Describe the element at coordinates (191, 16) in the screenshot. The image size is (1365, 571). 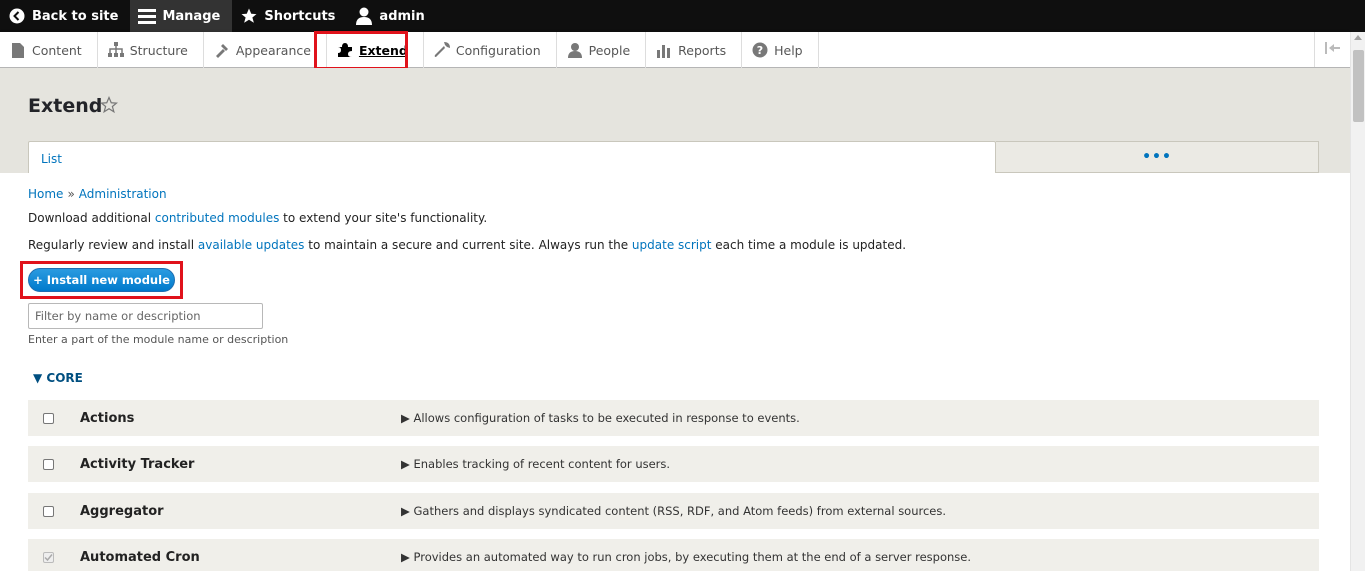
I see `manage-label: Manage` at that location.